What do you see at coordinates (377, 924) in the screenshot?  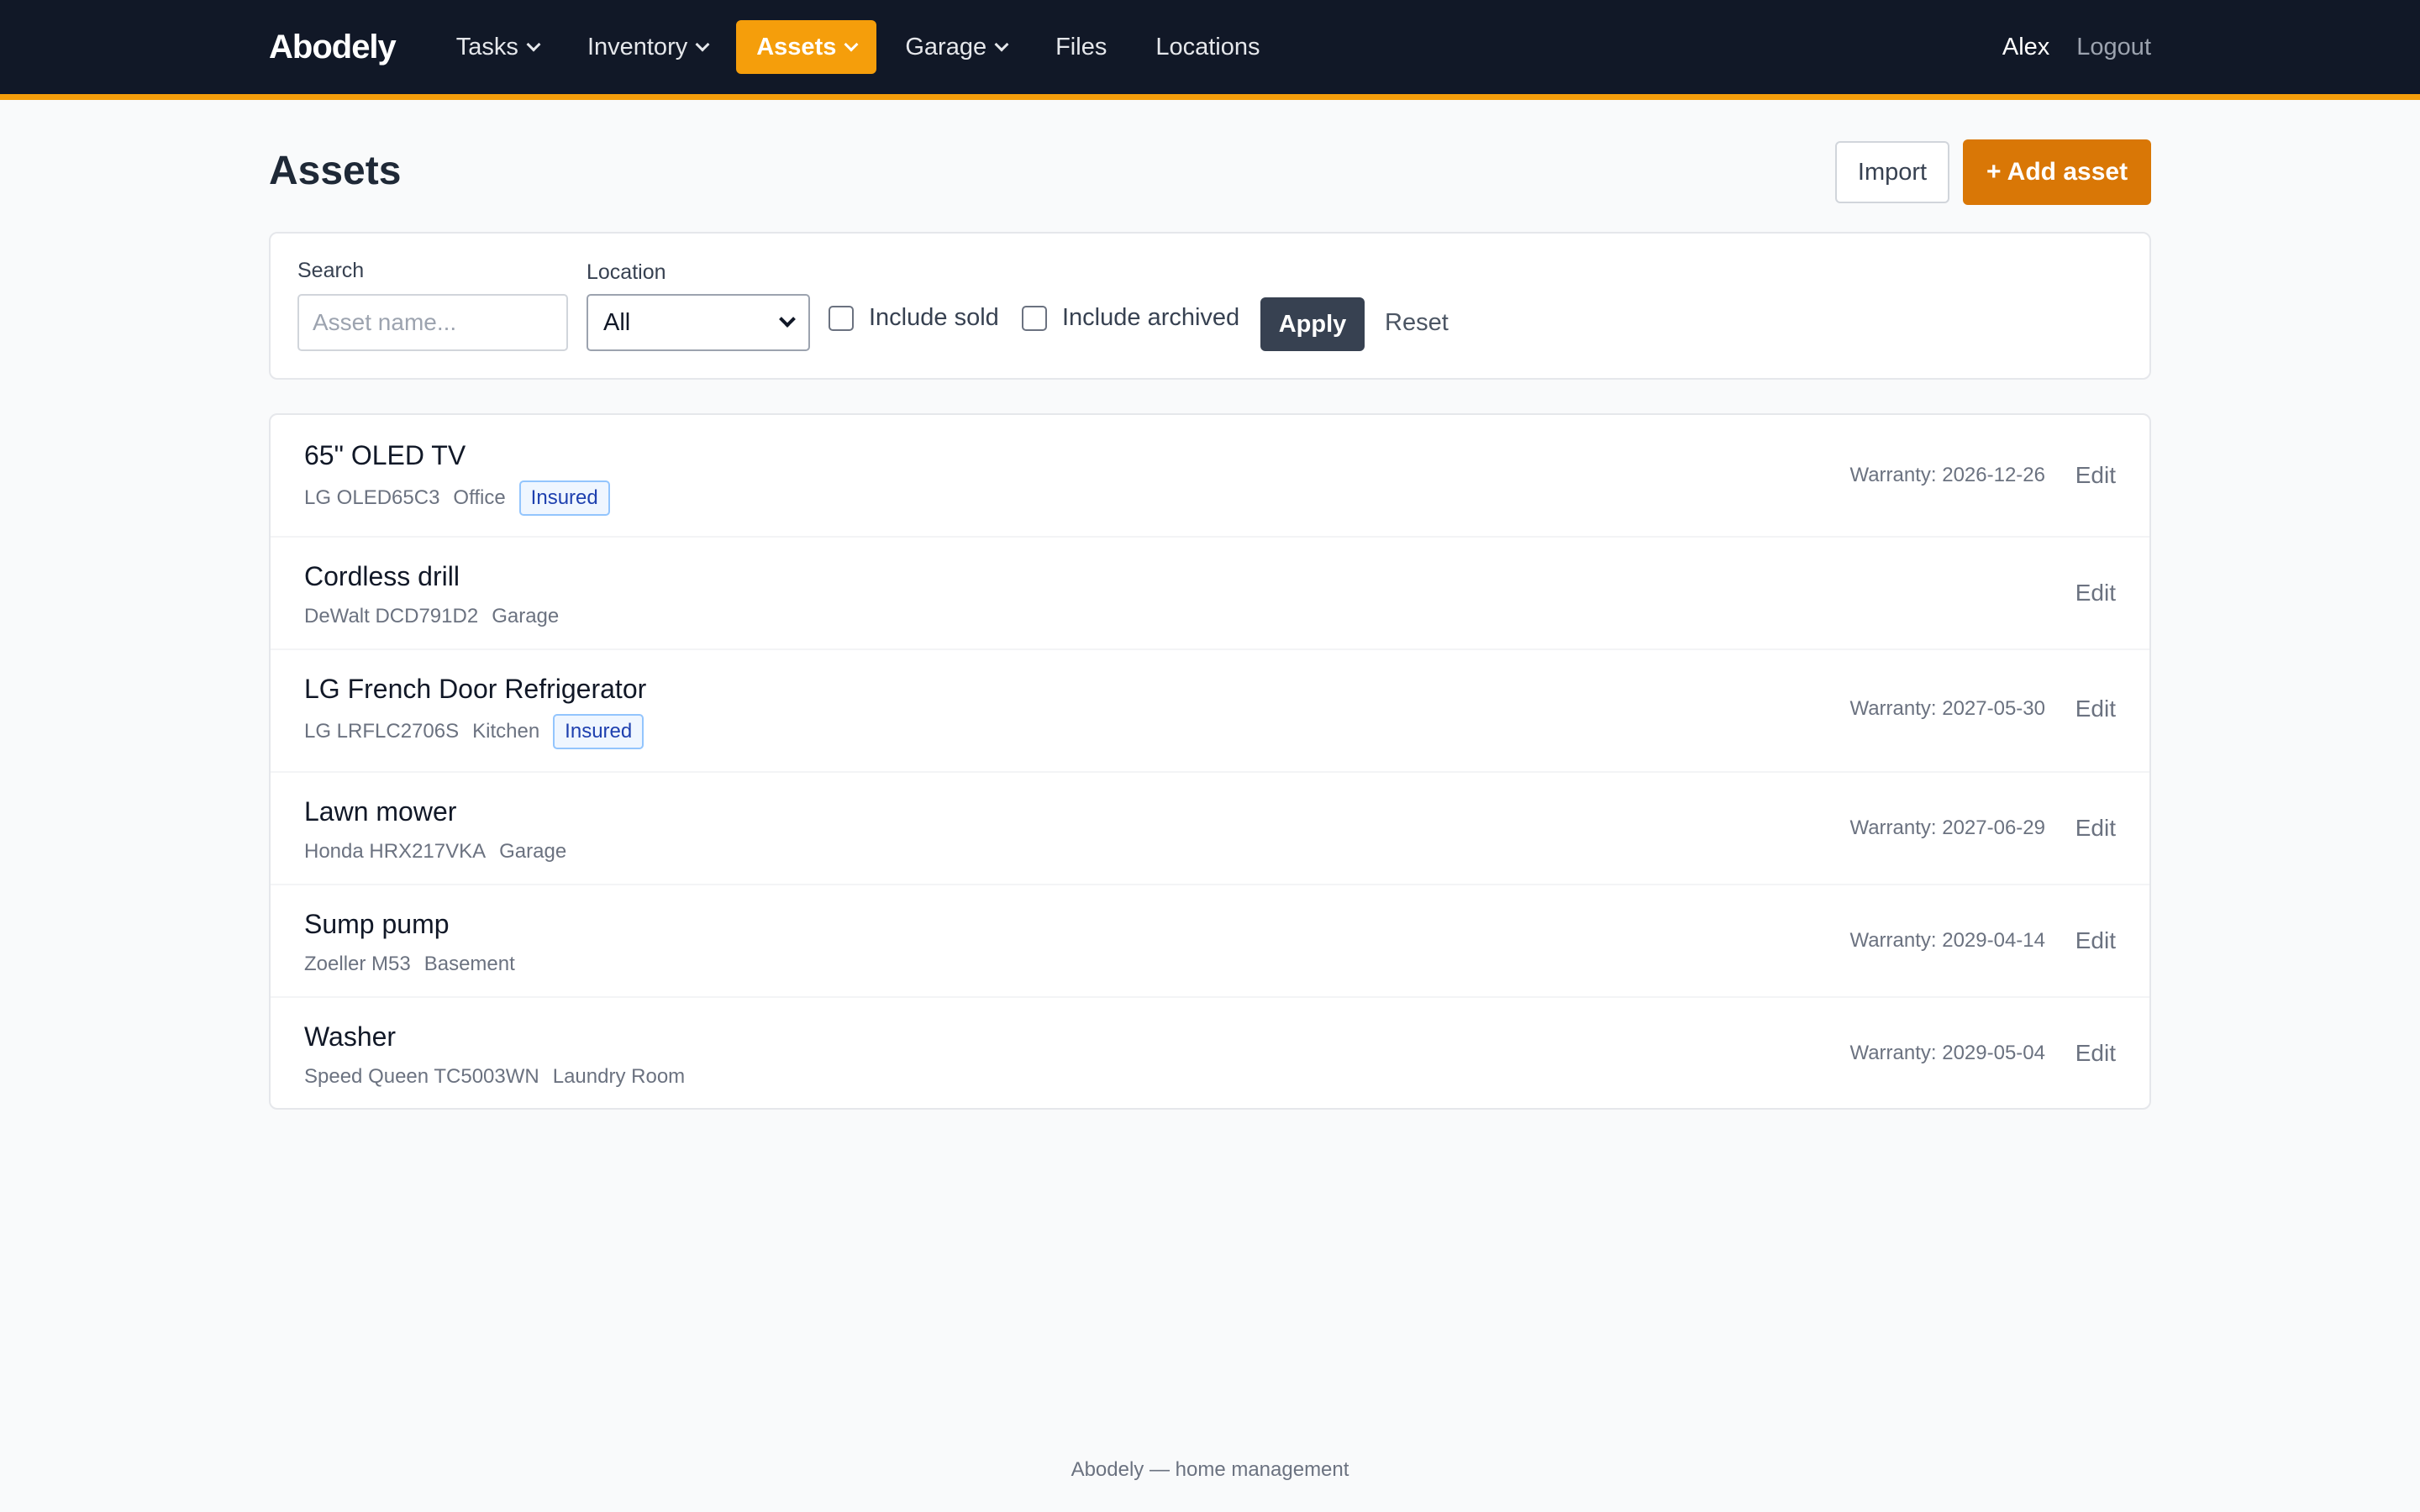 I see `asset-name: Sump pump` at bounding box center [377, 924].